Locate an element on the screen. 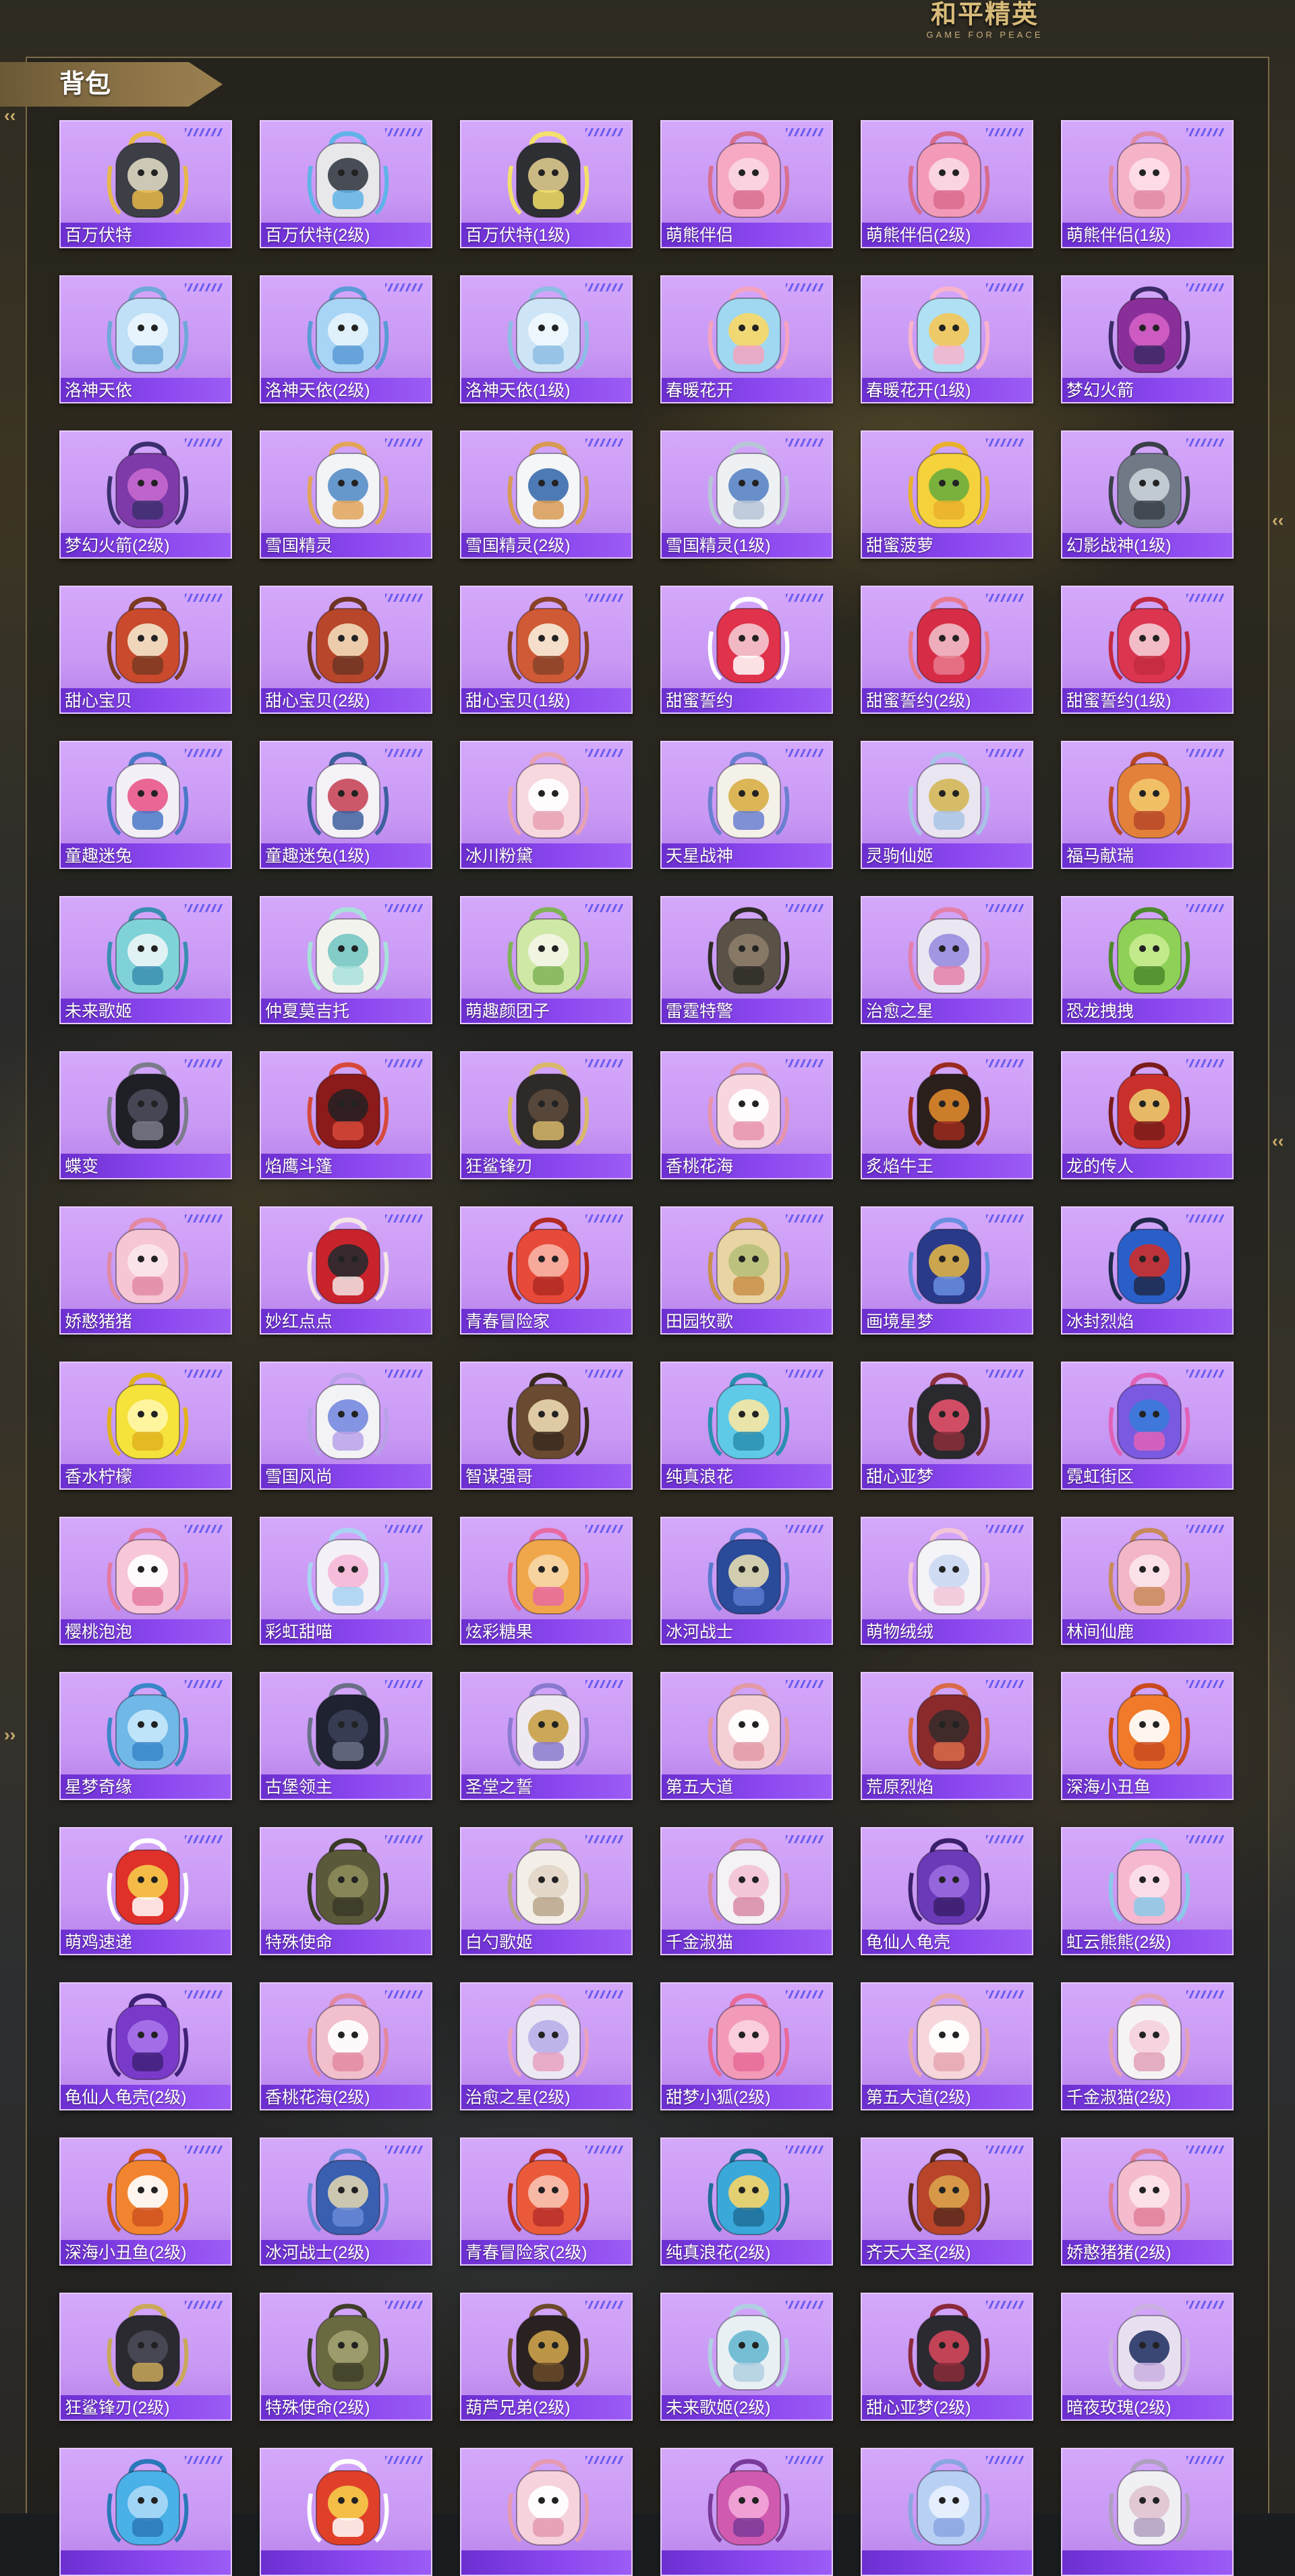  backpack-card: 第五大道 is located at coordinates (746, 1736).